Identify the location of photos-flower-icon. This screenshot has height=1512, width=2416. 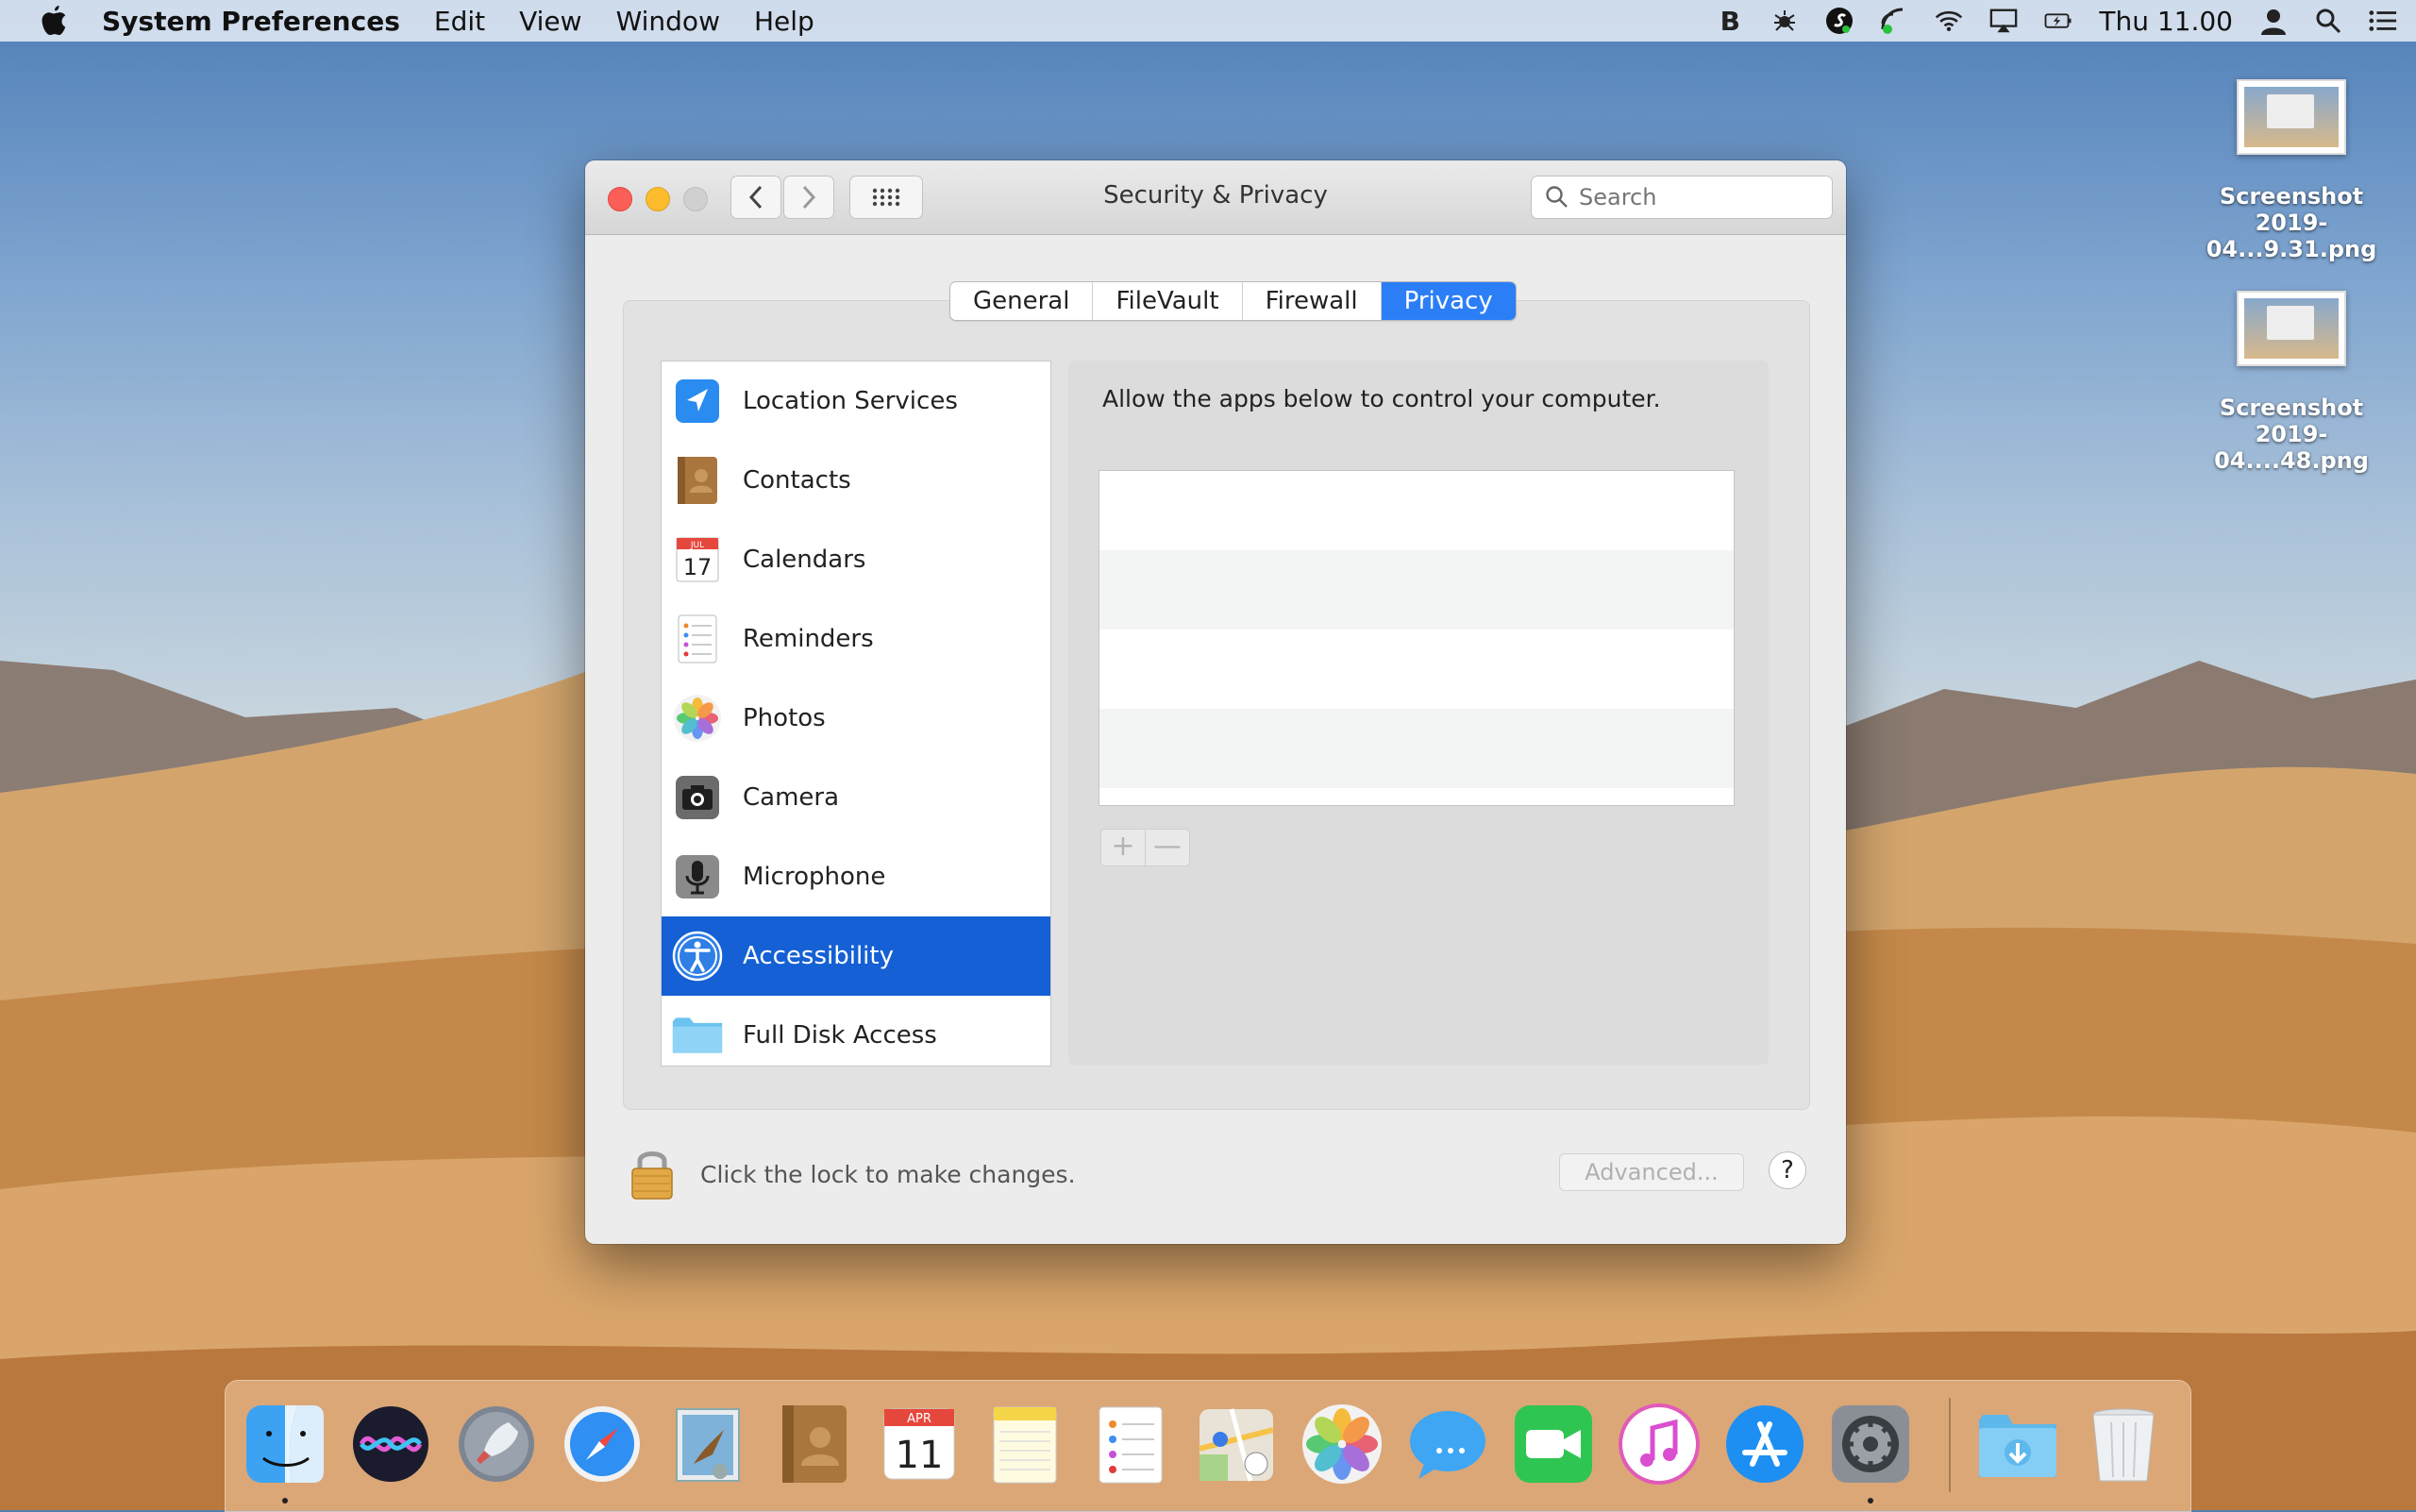
(697, 718).